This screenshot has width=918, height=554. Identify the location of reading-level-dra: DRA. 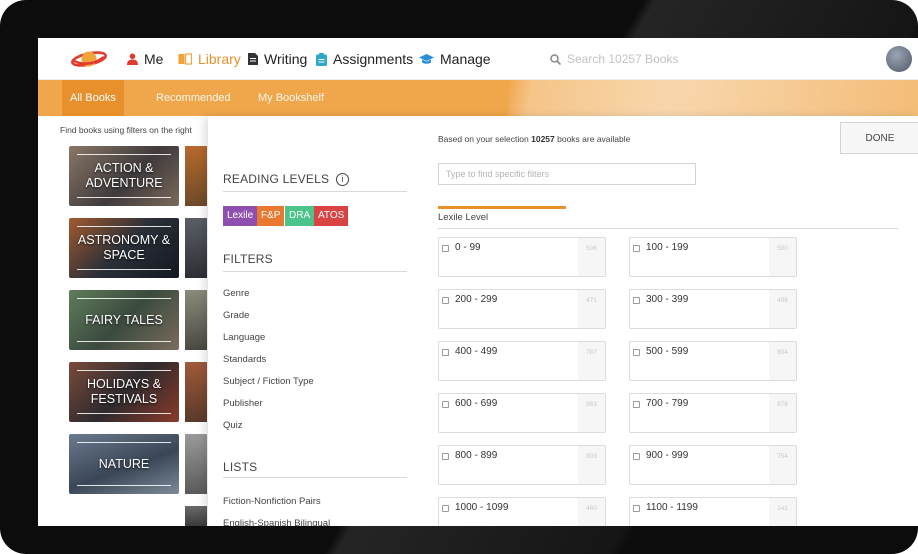
(300, 216).